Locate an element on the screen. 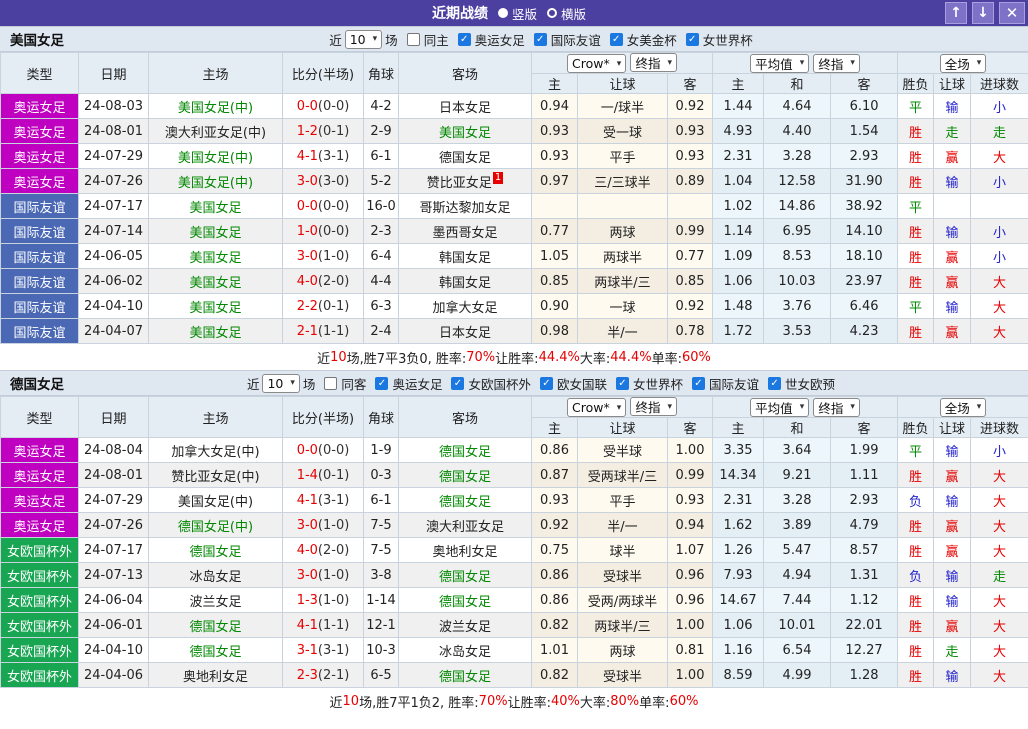  corner-cell: 12-1 is located at coordinates (381, 625).